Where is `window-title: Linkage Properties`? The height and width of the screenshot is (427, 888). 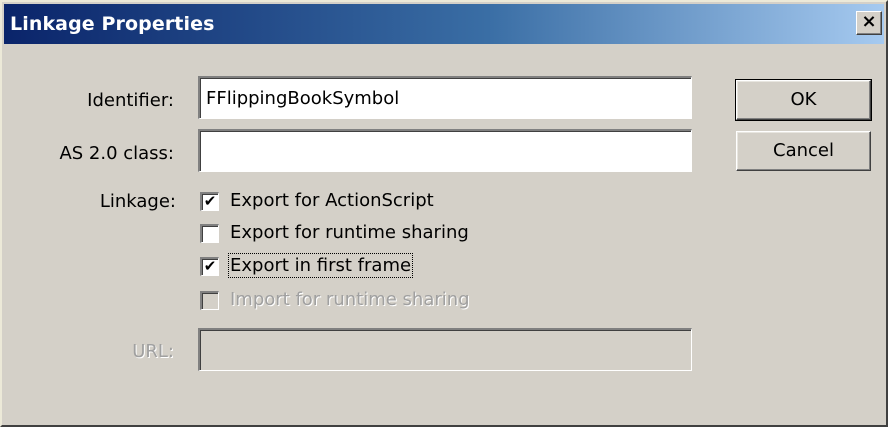
window-title: Linkage Properties is located at coordinates (112, 24).